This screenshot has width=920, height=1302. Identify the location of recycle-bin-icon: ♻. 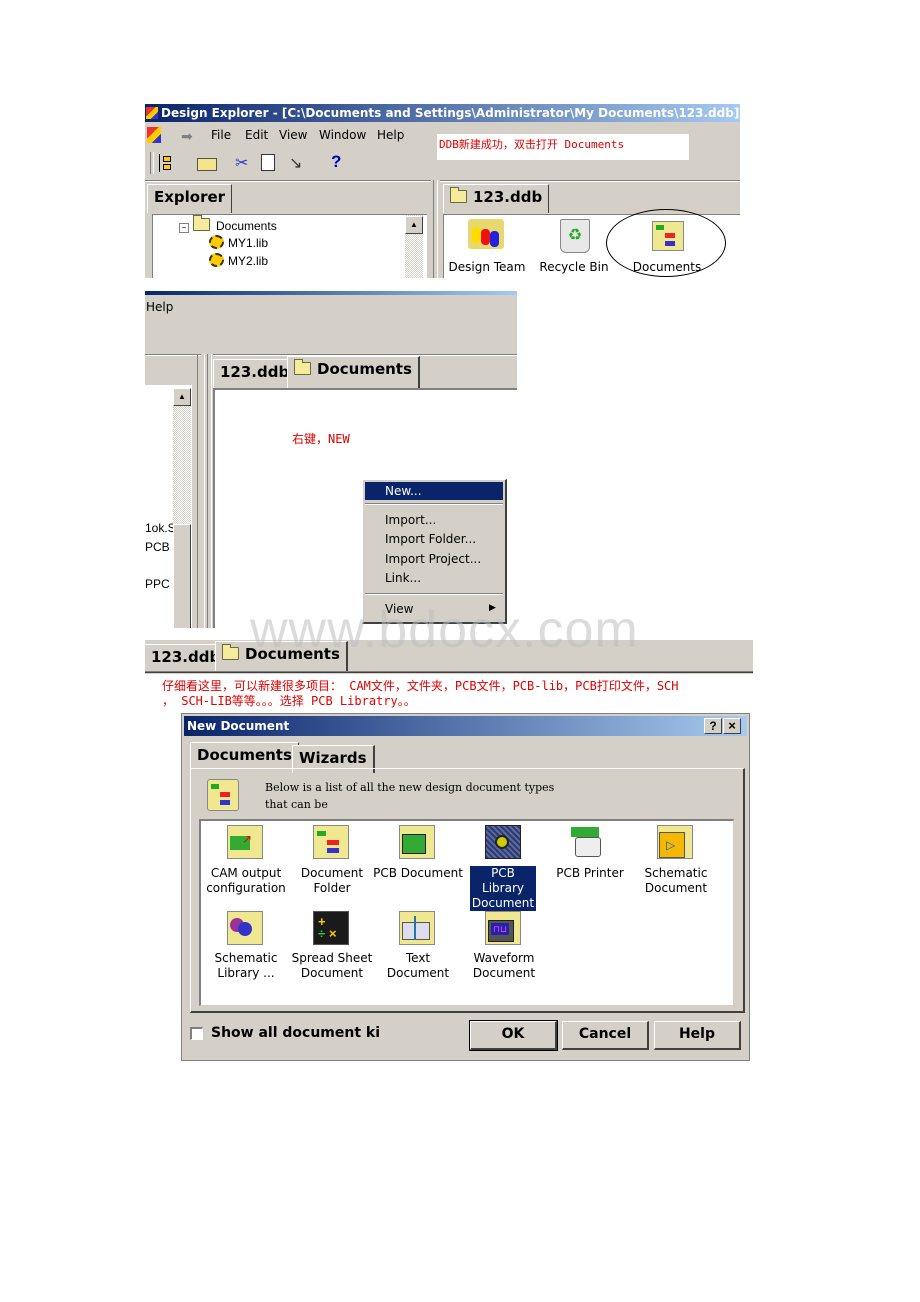
(575, 236).